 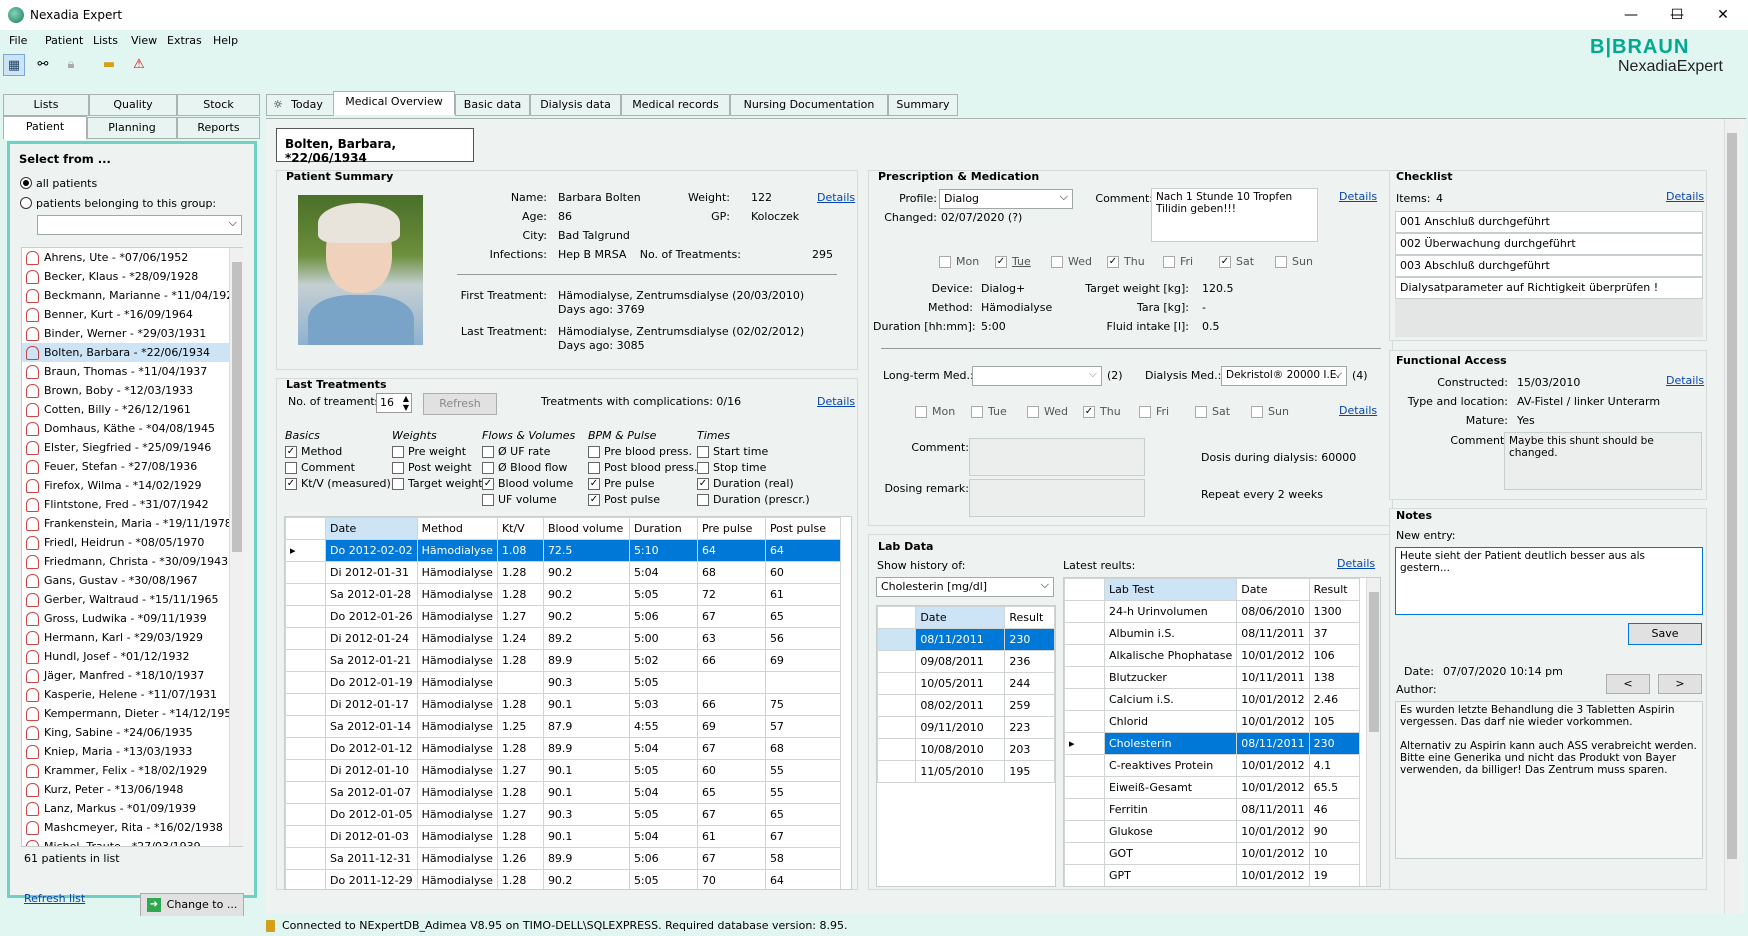 I want to click on patient-list-item: Domhaus, Käthe - *04/08/1945, so click(x=132, y=428).